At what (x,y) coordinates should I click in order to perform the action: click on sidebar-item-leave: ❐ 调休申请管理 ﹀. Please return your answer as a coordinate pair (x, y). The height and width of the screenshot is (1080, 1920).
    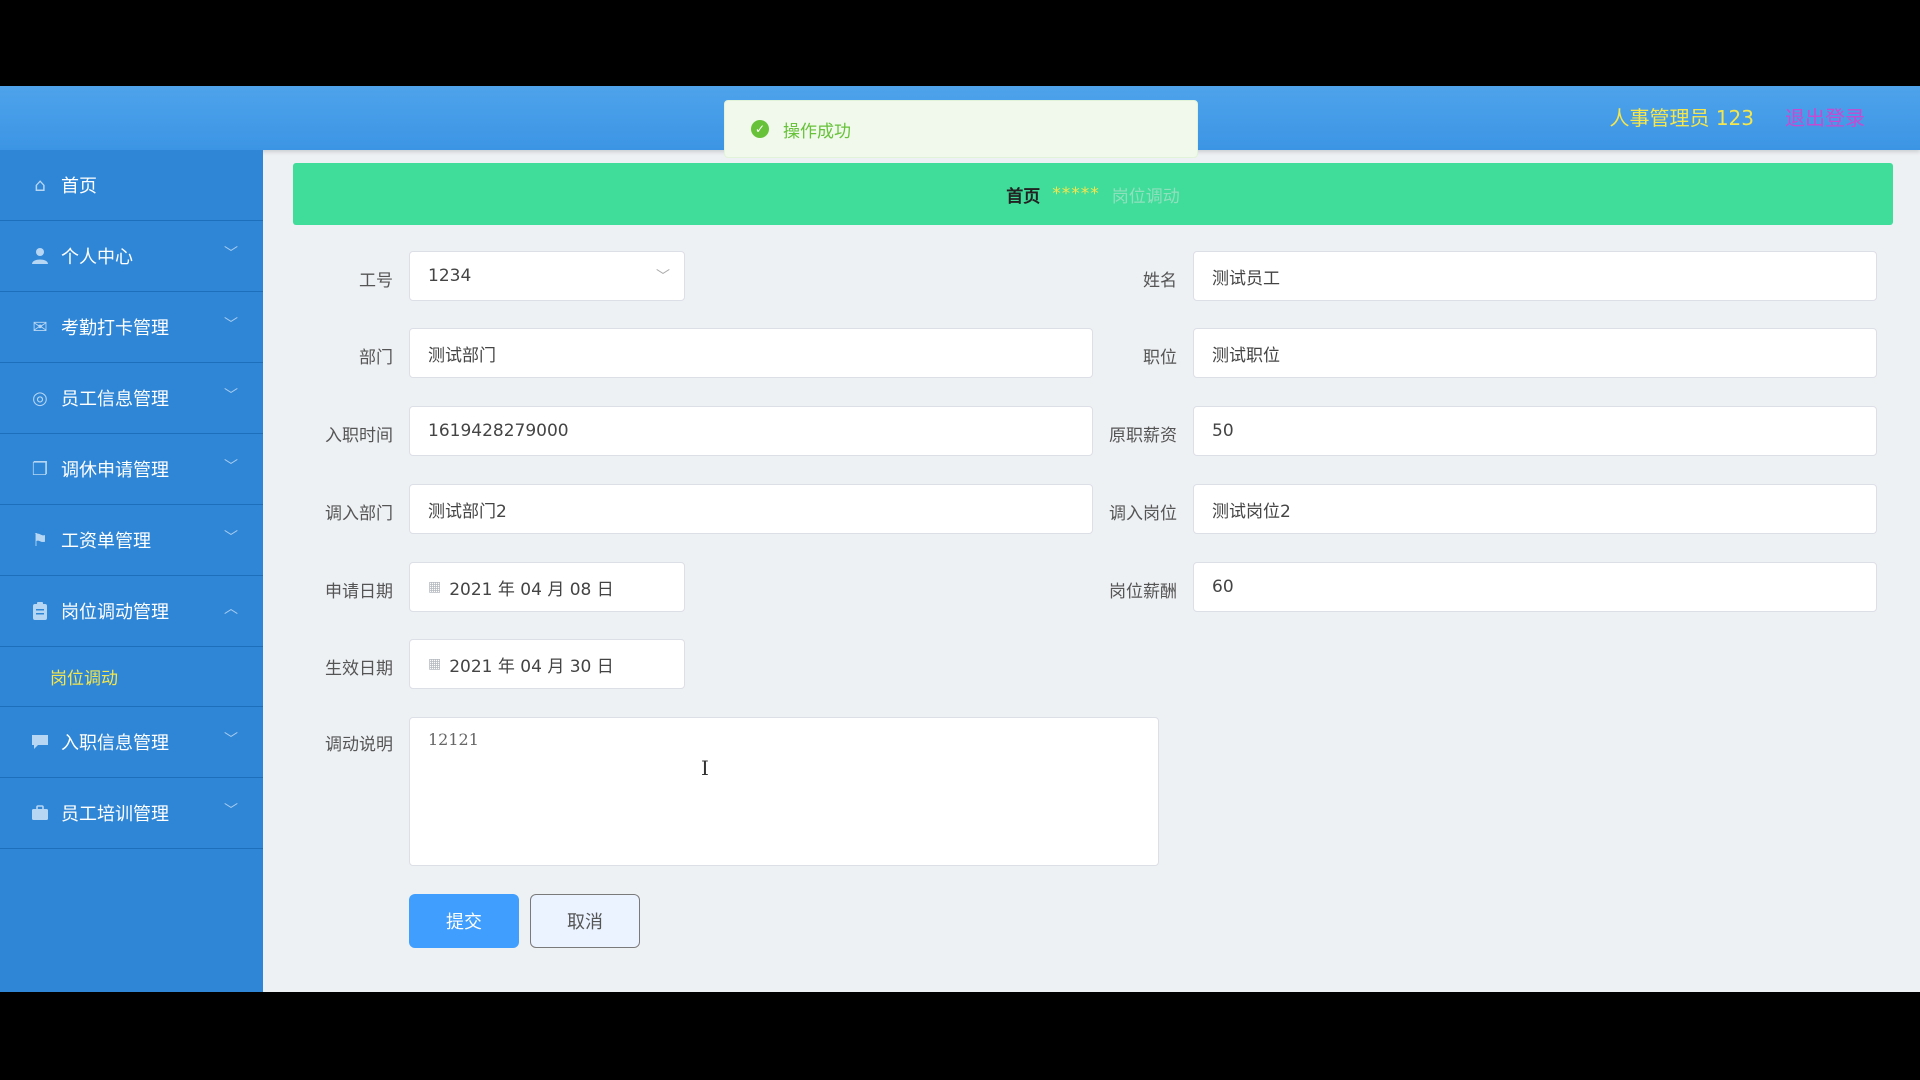
    Looking at the image, I should click on (131, 469).